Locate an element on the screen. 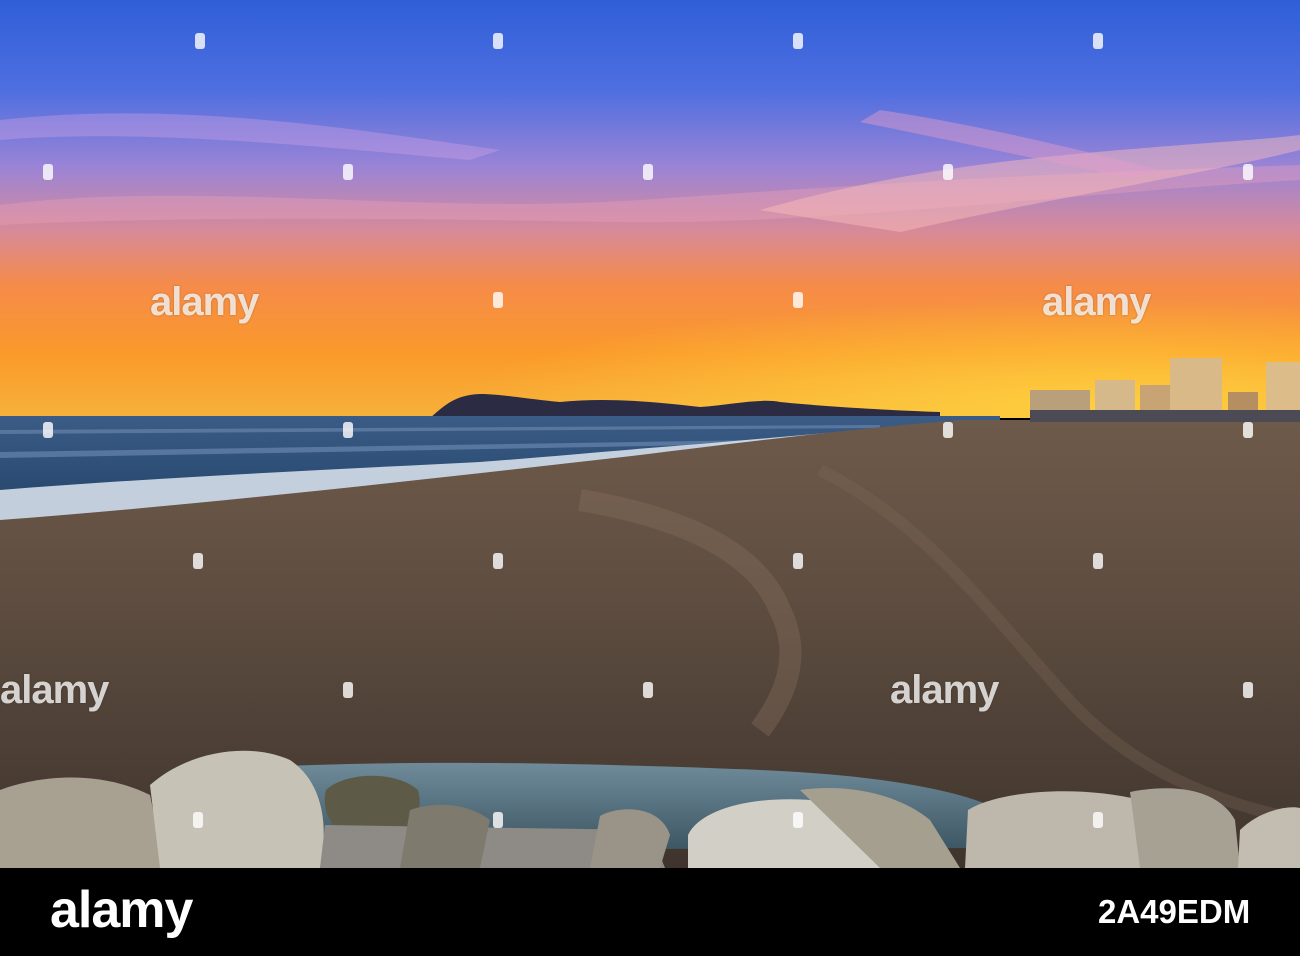 The image size is (1300, 956). alamy-logo: alamy is located at coordinates (121, 910).